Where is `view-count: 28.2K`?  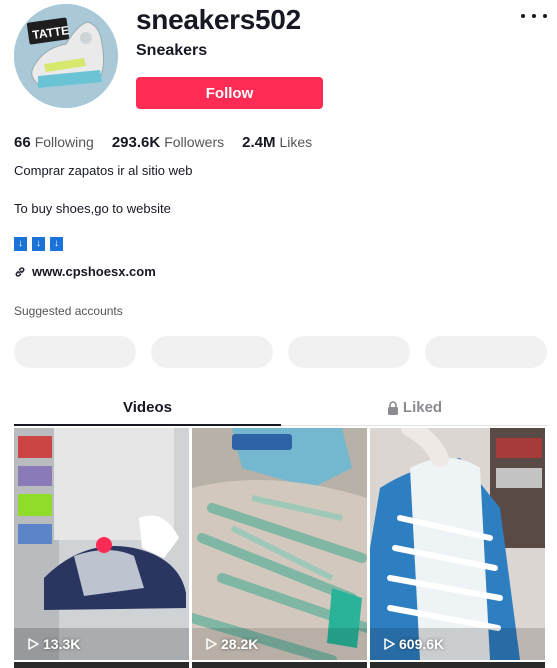 view-count: 28.2K is located at coordinates (232, 644).